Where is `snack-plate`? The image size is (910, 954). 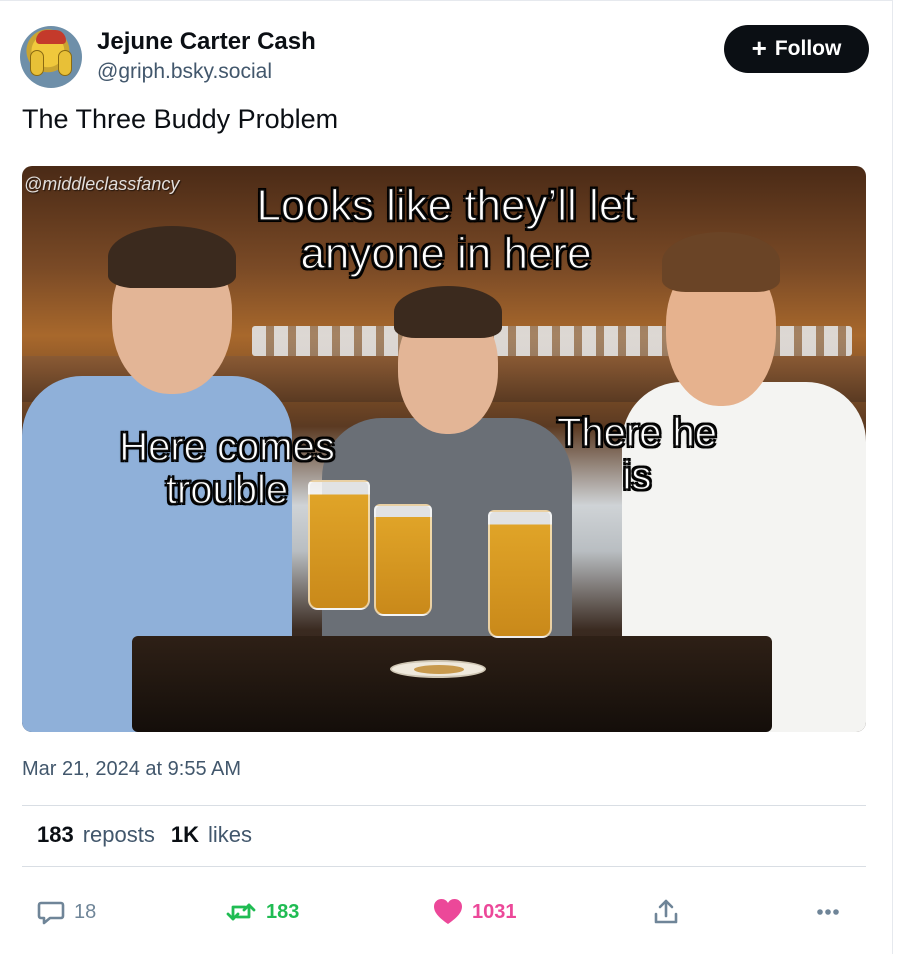
snack-plate is located at coordinates (438, 669).